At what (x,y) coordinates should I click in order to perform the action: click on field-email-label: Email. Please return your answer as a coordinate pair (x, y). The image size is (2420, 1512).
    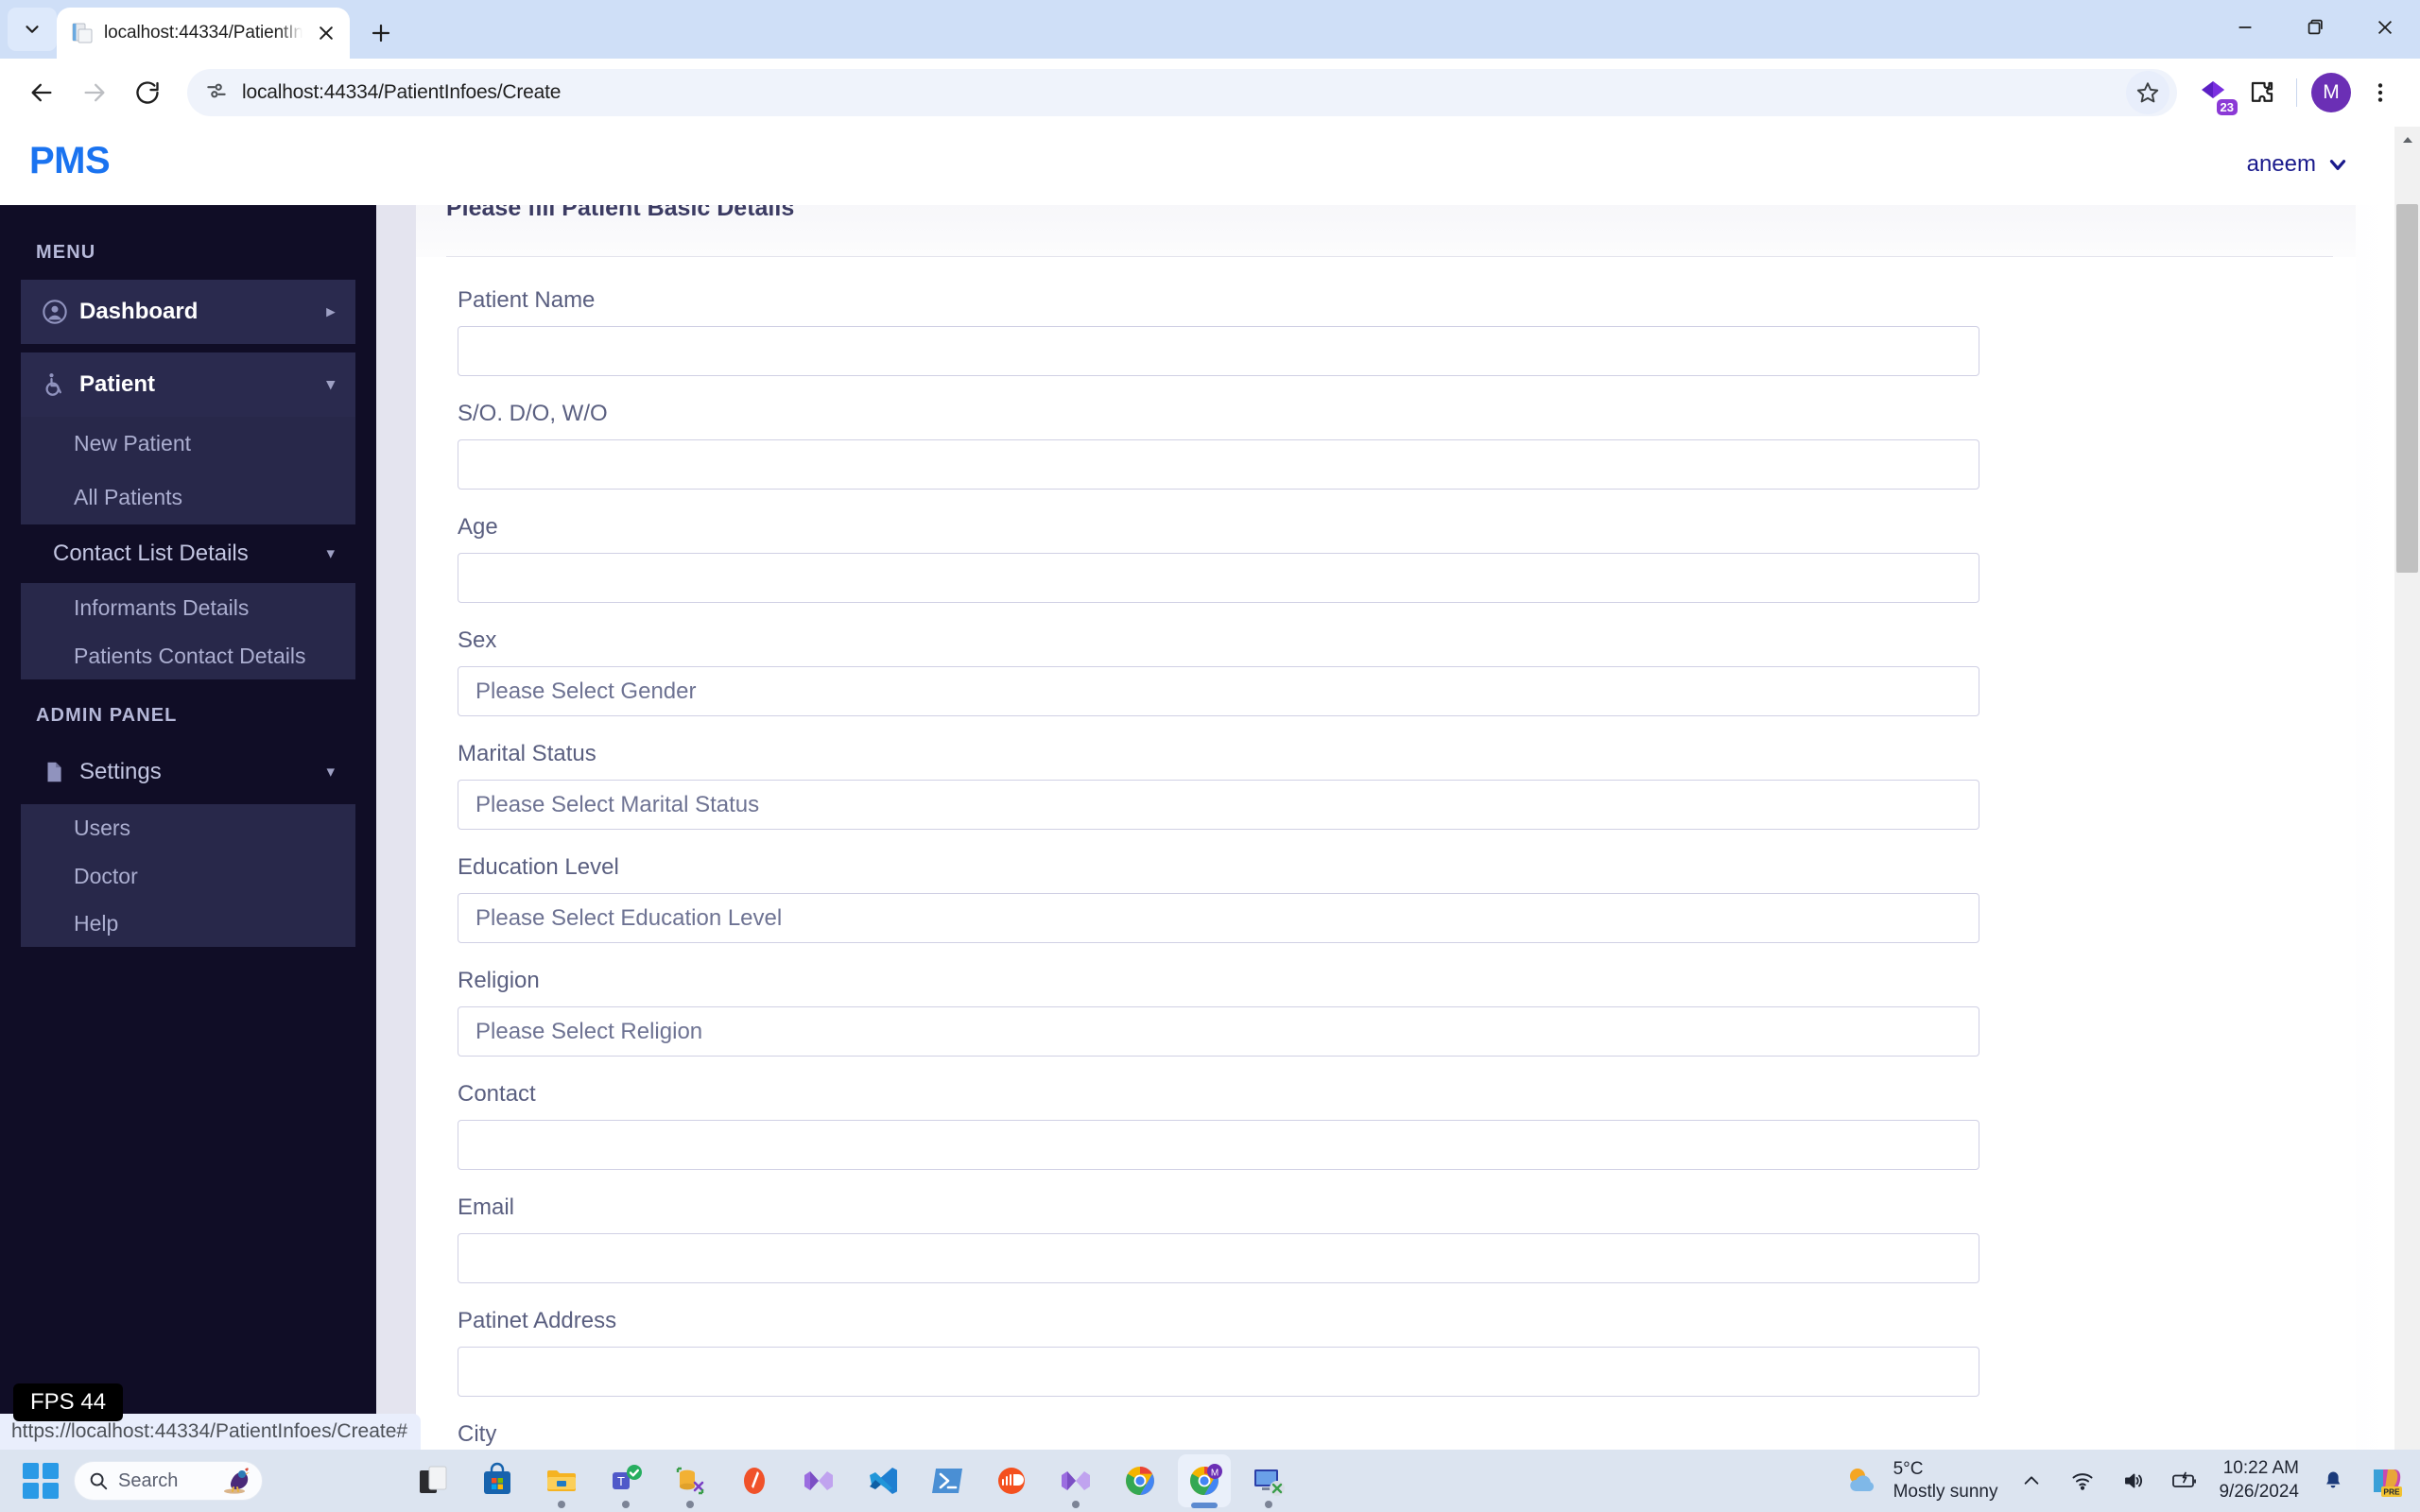
    Looking at the image, I should click on (487, 1207).